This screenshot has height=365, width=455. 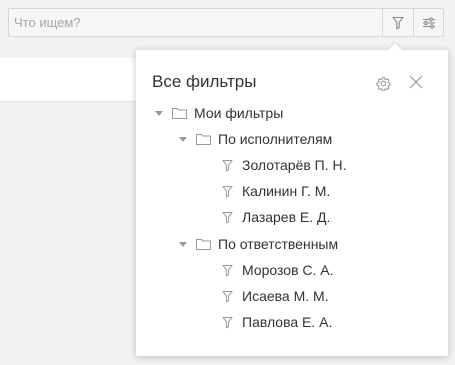 I want to click on tree-filter-label: Морозов С. А., so click(x=288, y=270).